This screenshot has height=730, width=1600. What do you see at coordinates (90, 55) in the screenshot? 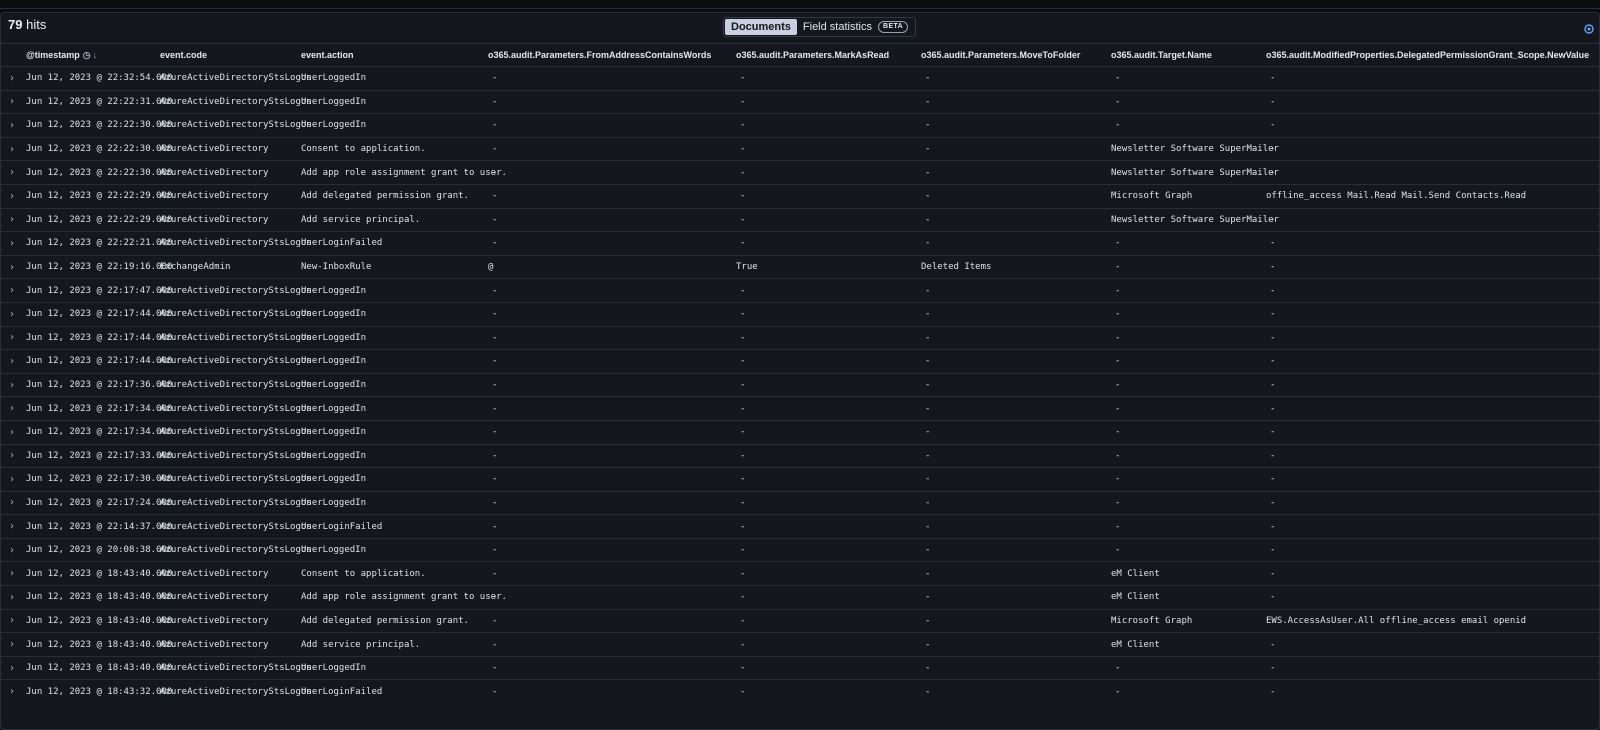
I see `sort-controls: ◷ ↓` at bounding box center [90, 55].